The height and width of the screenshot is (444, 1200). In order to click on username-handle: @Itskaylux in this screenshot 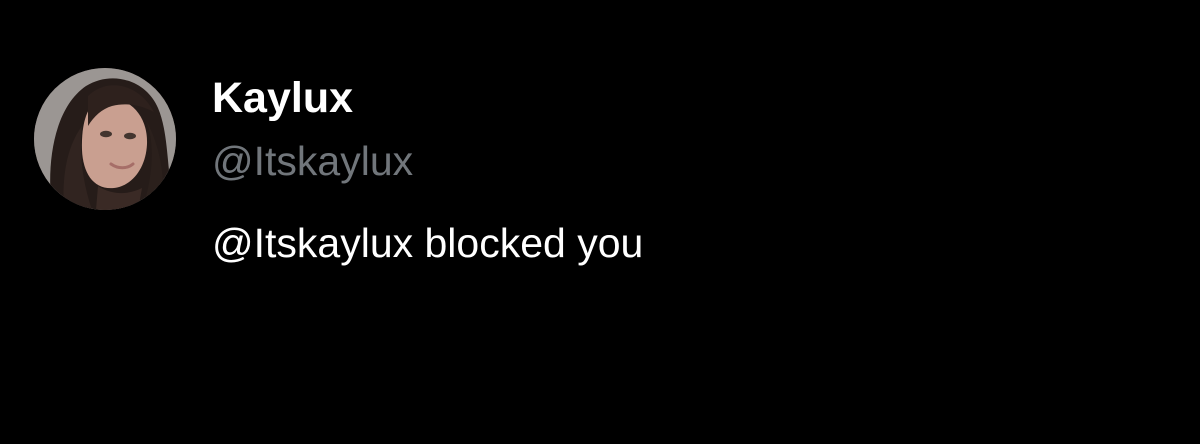, I will do `click(313, 161)`.